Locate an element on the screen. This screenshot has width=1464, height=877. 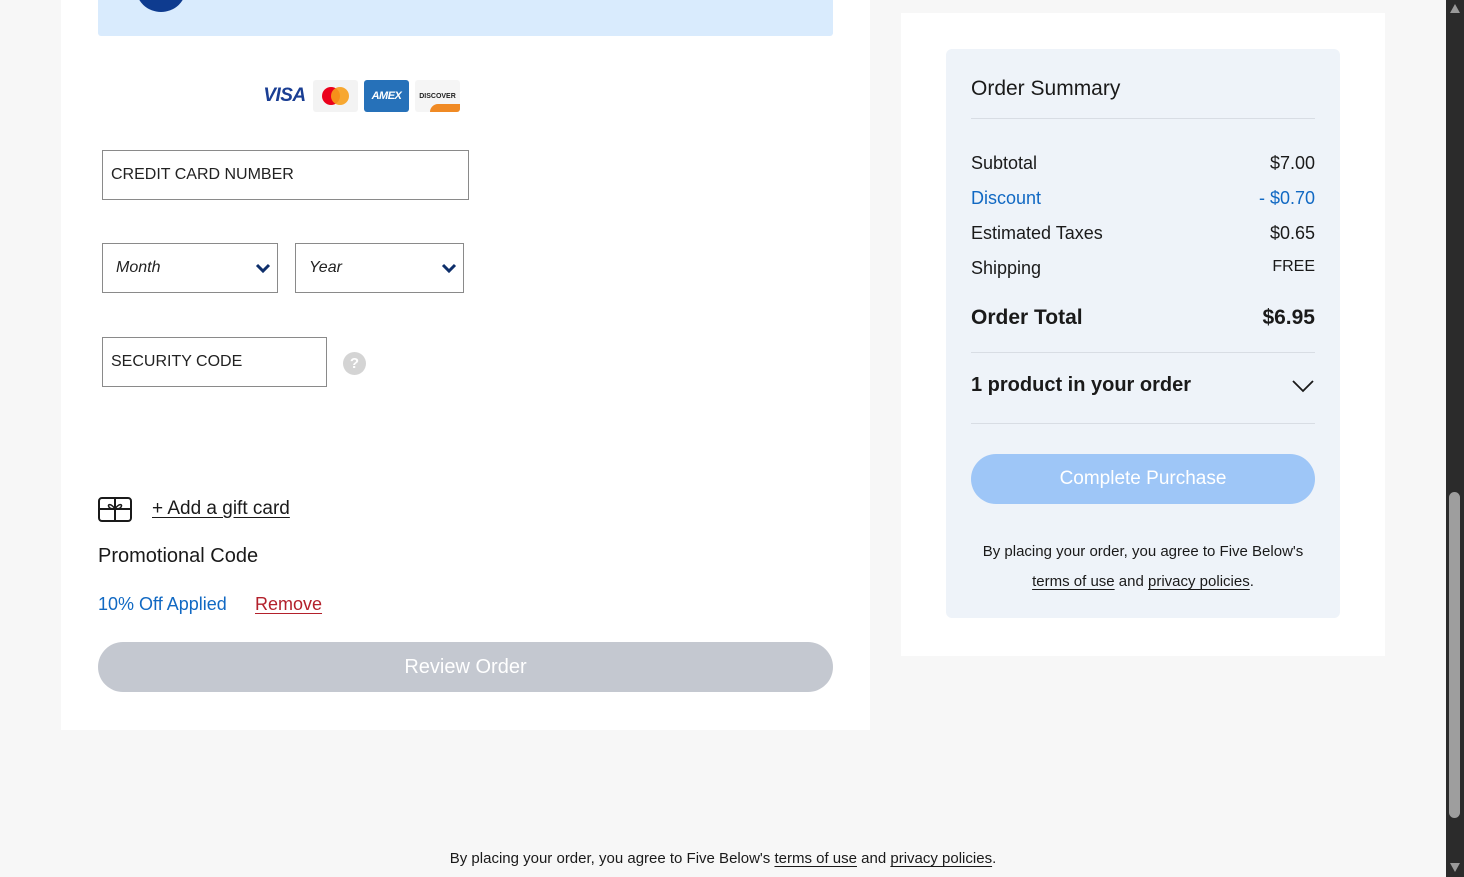
year-placeholder: Year is located at coordinates (325, 267).